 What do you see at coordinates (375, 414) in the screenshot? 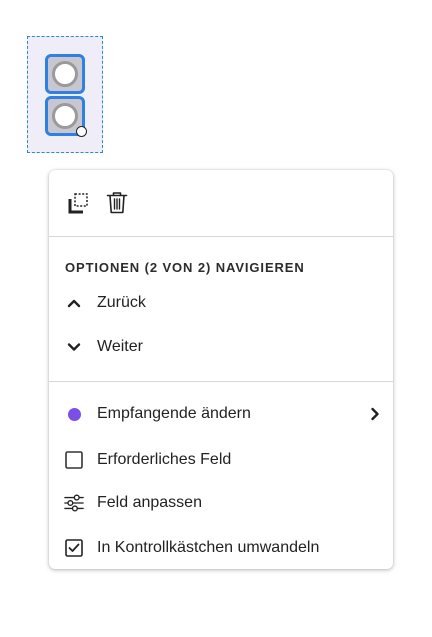
I see `chevron-right-icon` at bounding box center [375, 414].